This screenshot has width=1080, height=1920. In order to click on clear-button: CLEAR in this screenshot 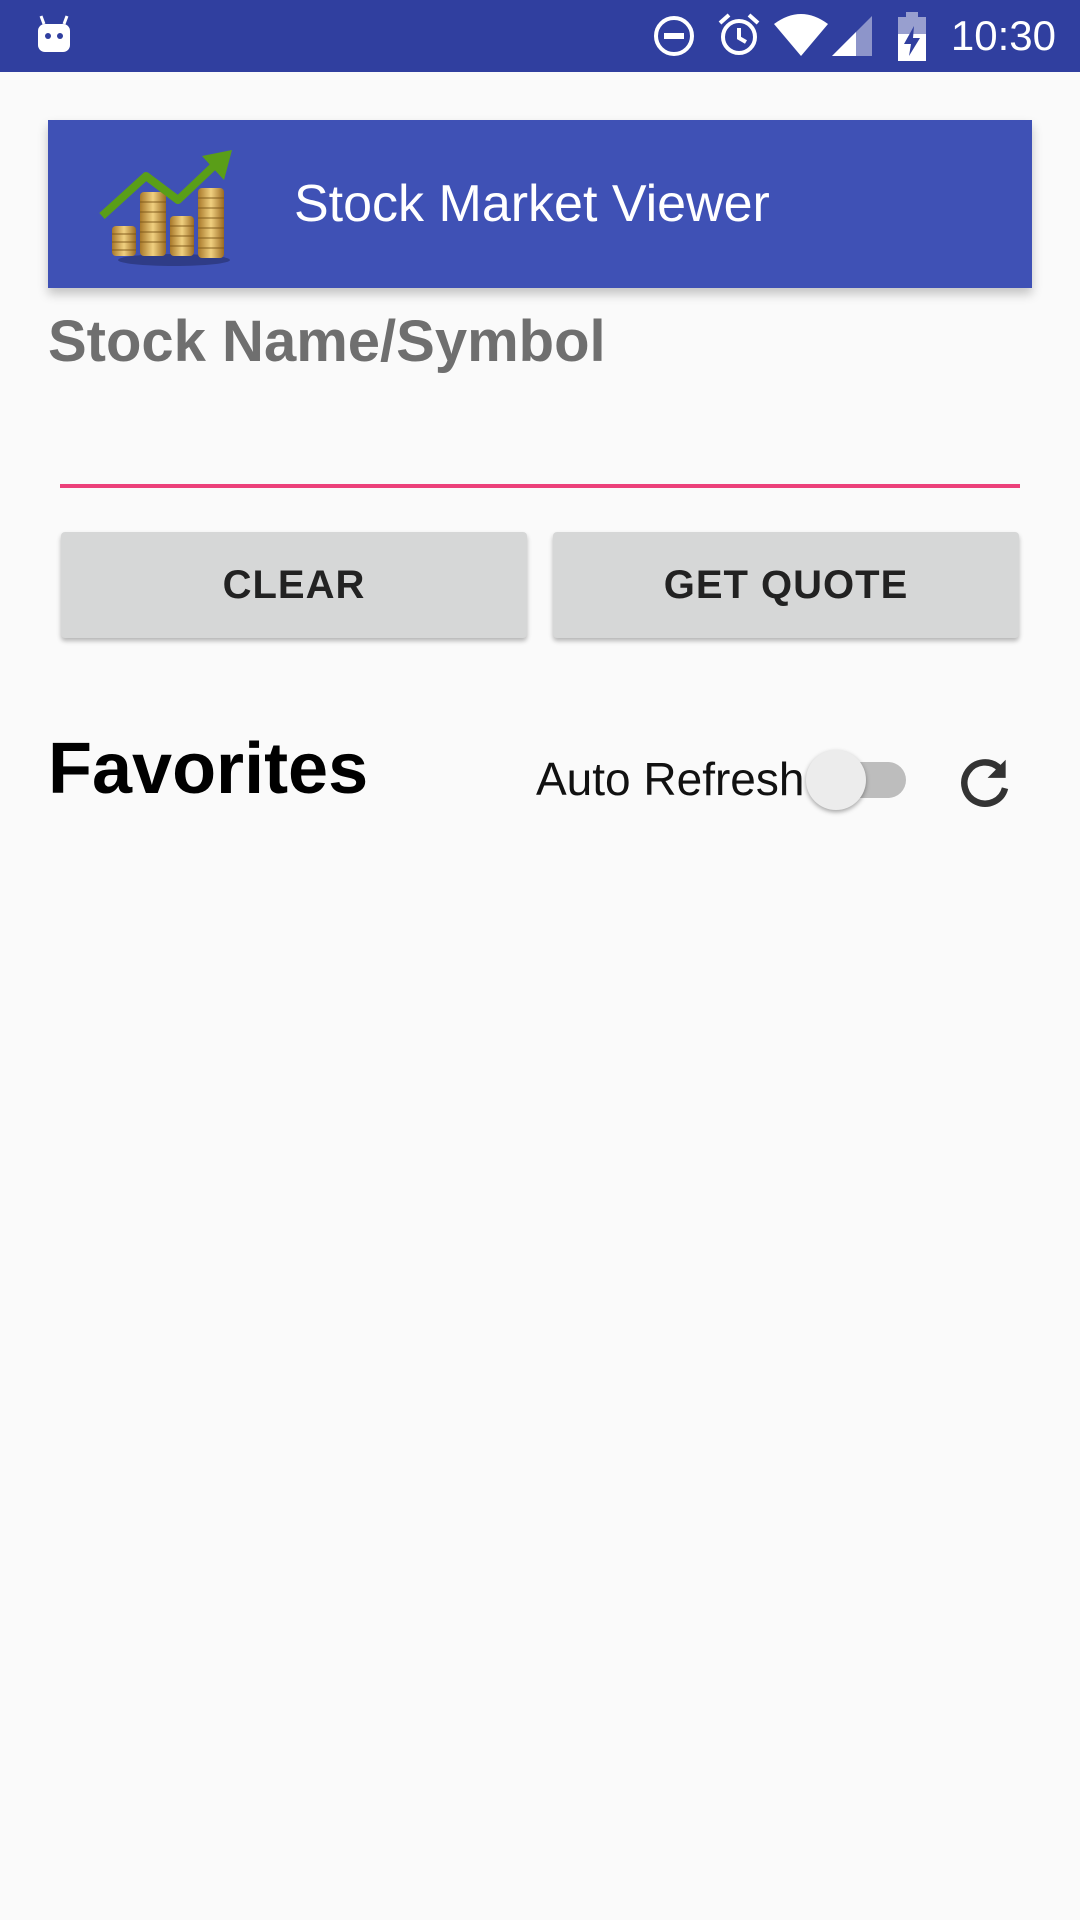, I will do `click(294, 585)`.